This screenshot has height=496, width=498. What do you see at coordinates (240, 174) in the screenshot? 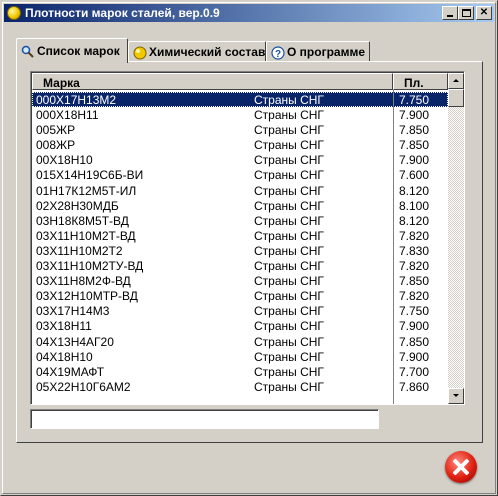
I see `table-row: 015Х14Н19С6Б-ВИ Страны СНГ 7.600` at bounding box center [240, 174].